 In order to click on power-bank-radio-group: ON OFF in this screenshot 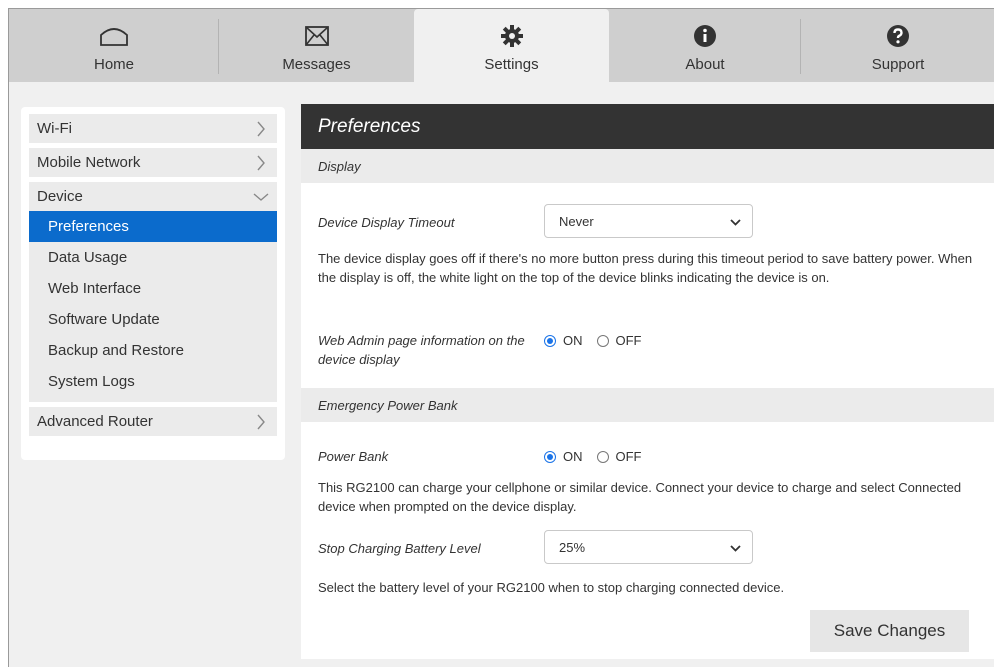, I will do `click(593, 456)`.